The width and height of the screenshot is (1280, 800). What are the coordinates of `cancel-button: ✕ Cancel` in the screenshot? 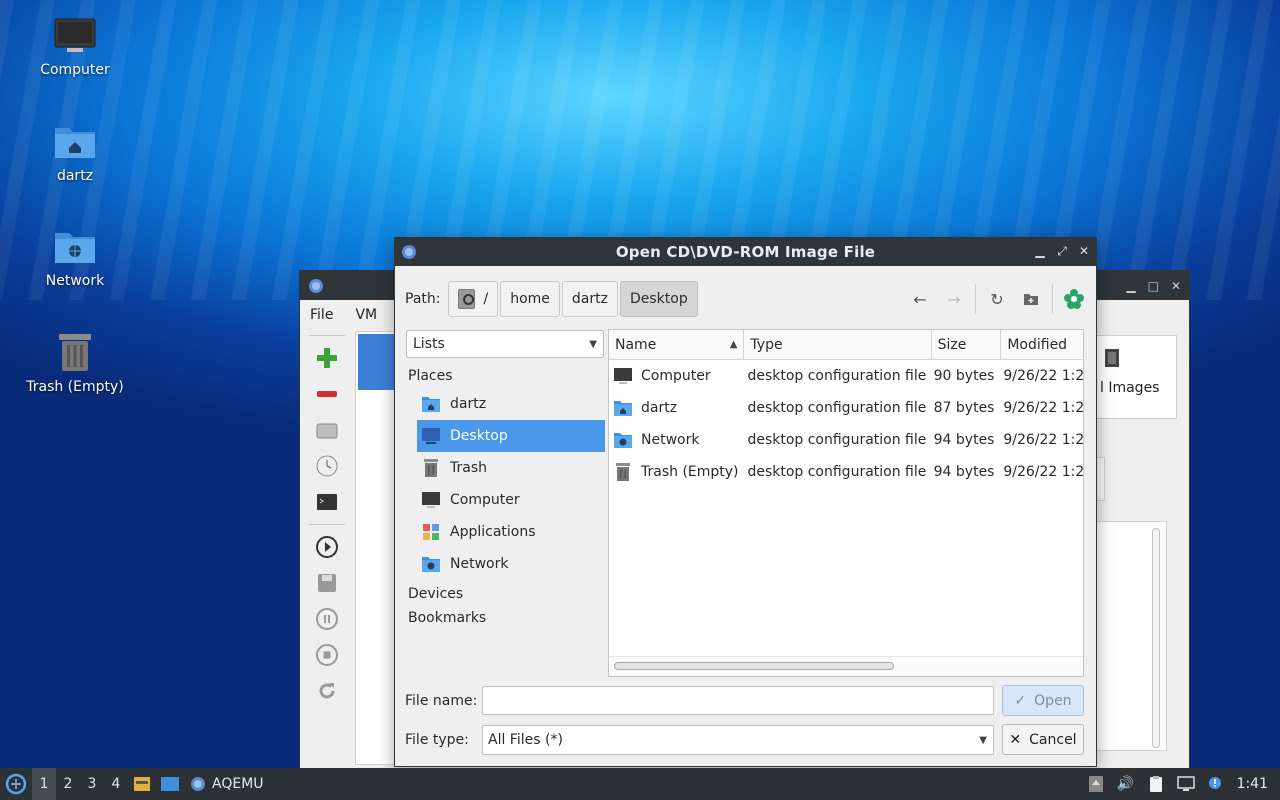 It's located at (1043, 739).